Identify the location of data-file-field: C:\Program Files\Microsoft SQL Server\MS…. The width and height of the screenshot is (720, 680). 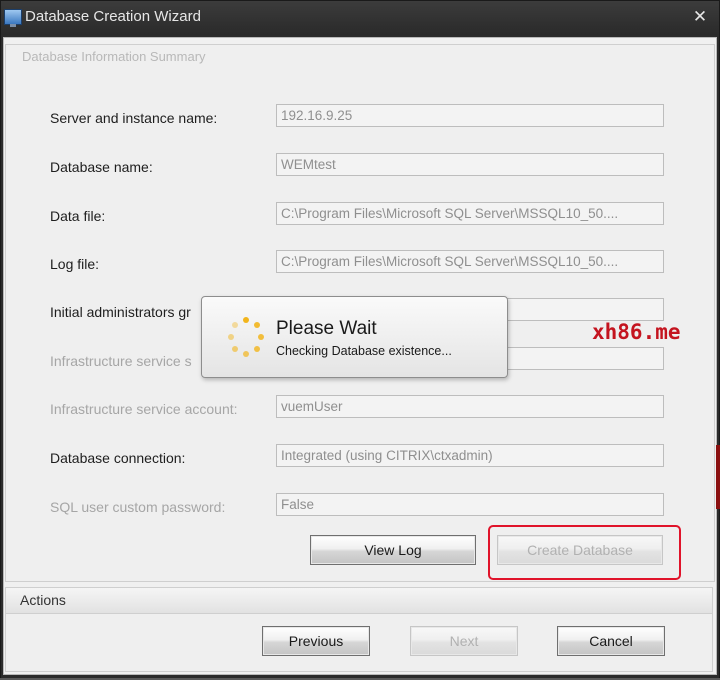
(470, 213).